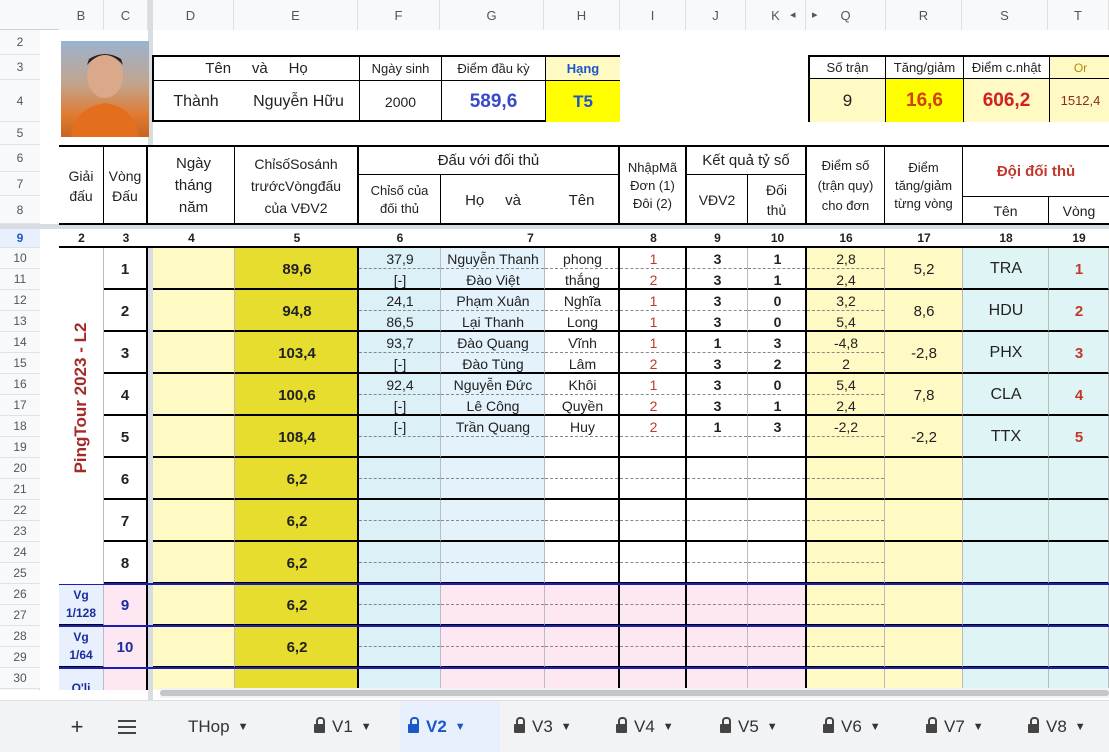  Describe the element at coordinates (20, 258) in the screenshot. I see `row-header-10: 10` at that location.